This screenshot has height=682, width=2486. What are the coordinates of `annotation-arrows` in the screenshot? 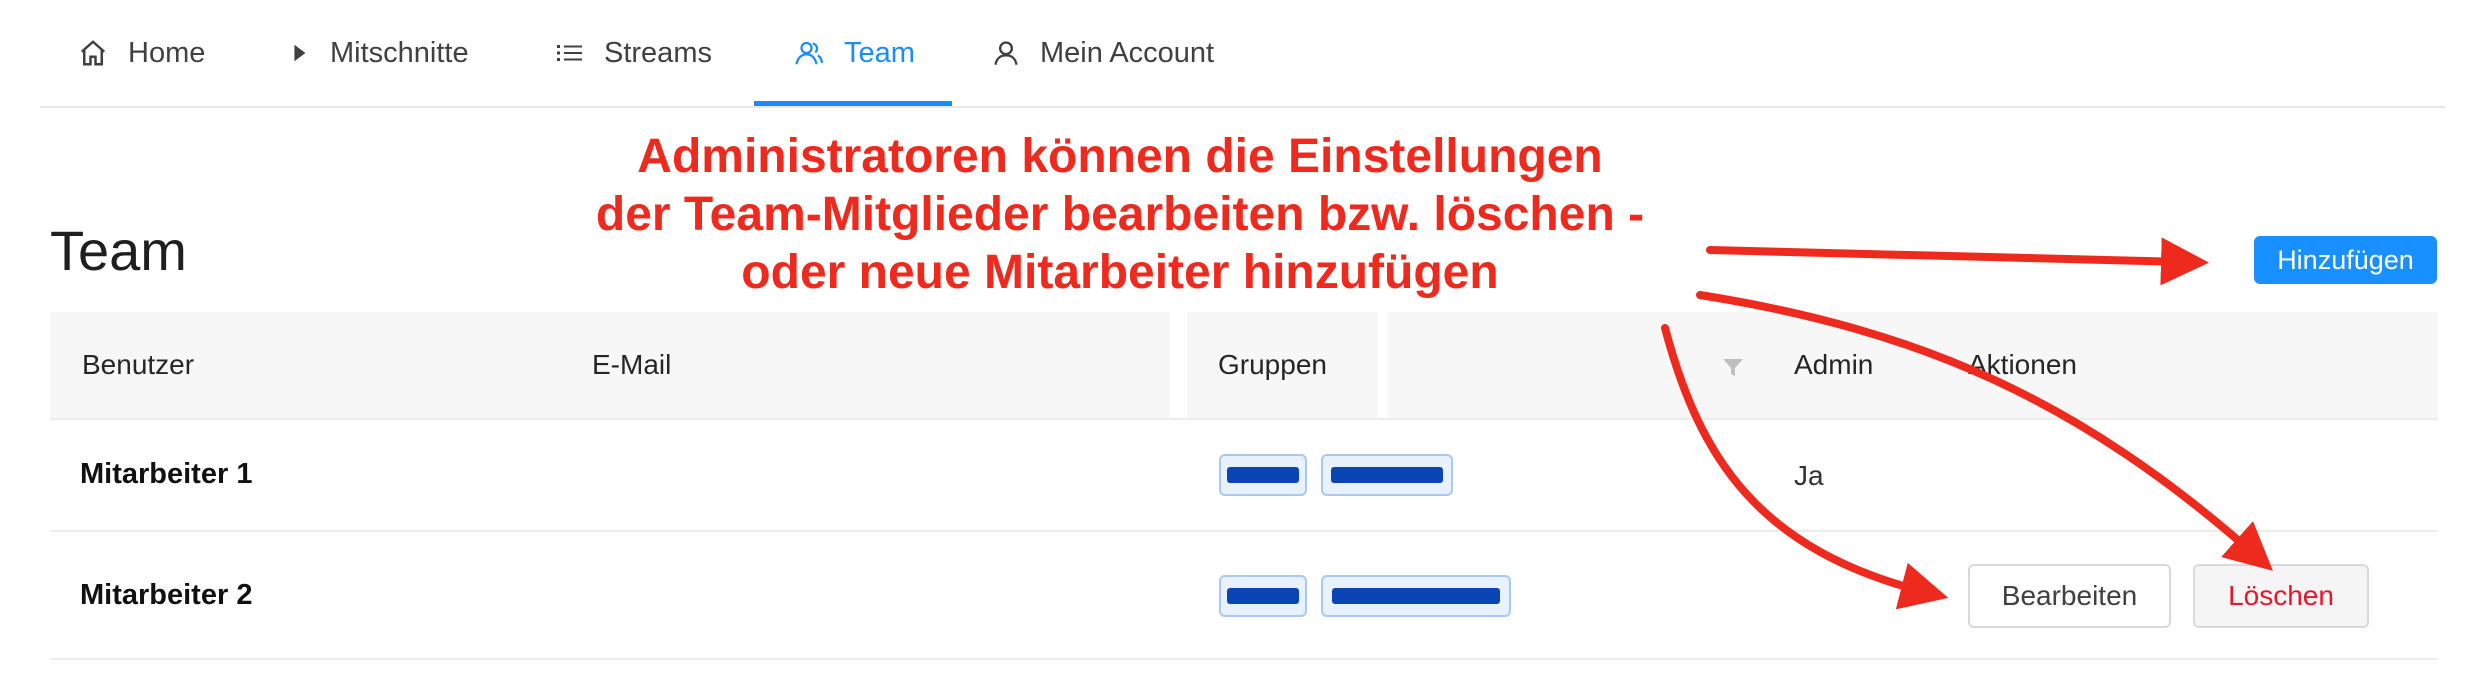 It's located at (1967, 423).